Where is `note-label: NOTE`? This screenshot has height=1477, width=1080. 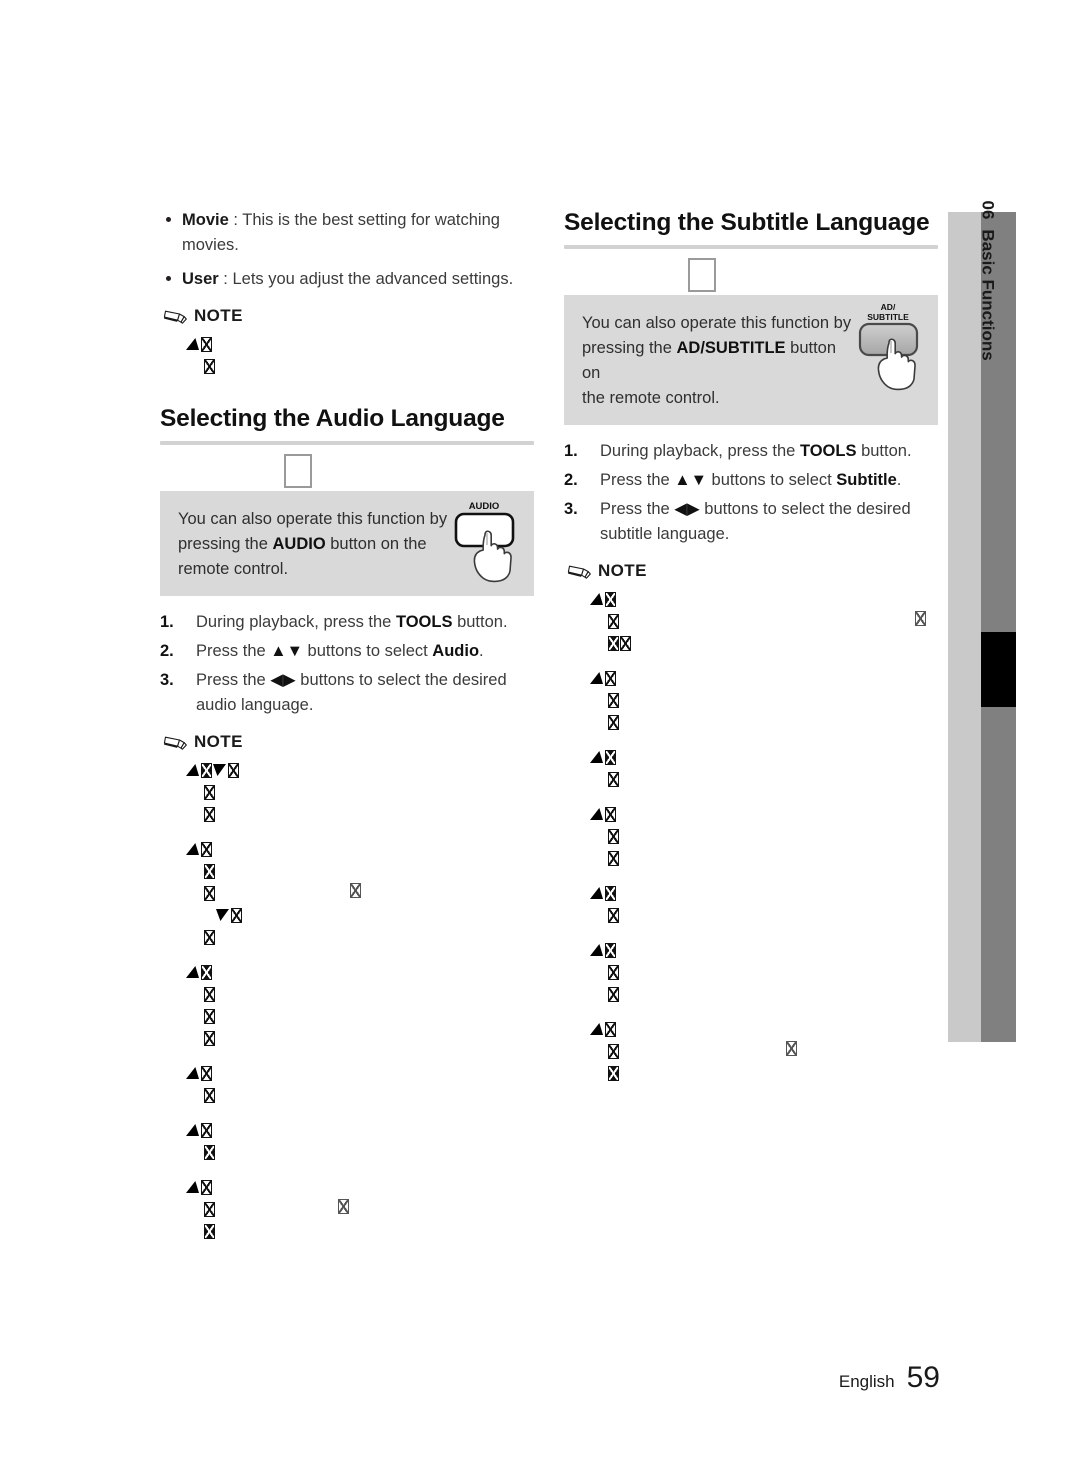 note-label: NOTE is located at coordinates (218, 315).